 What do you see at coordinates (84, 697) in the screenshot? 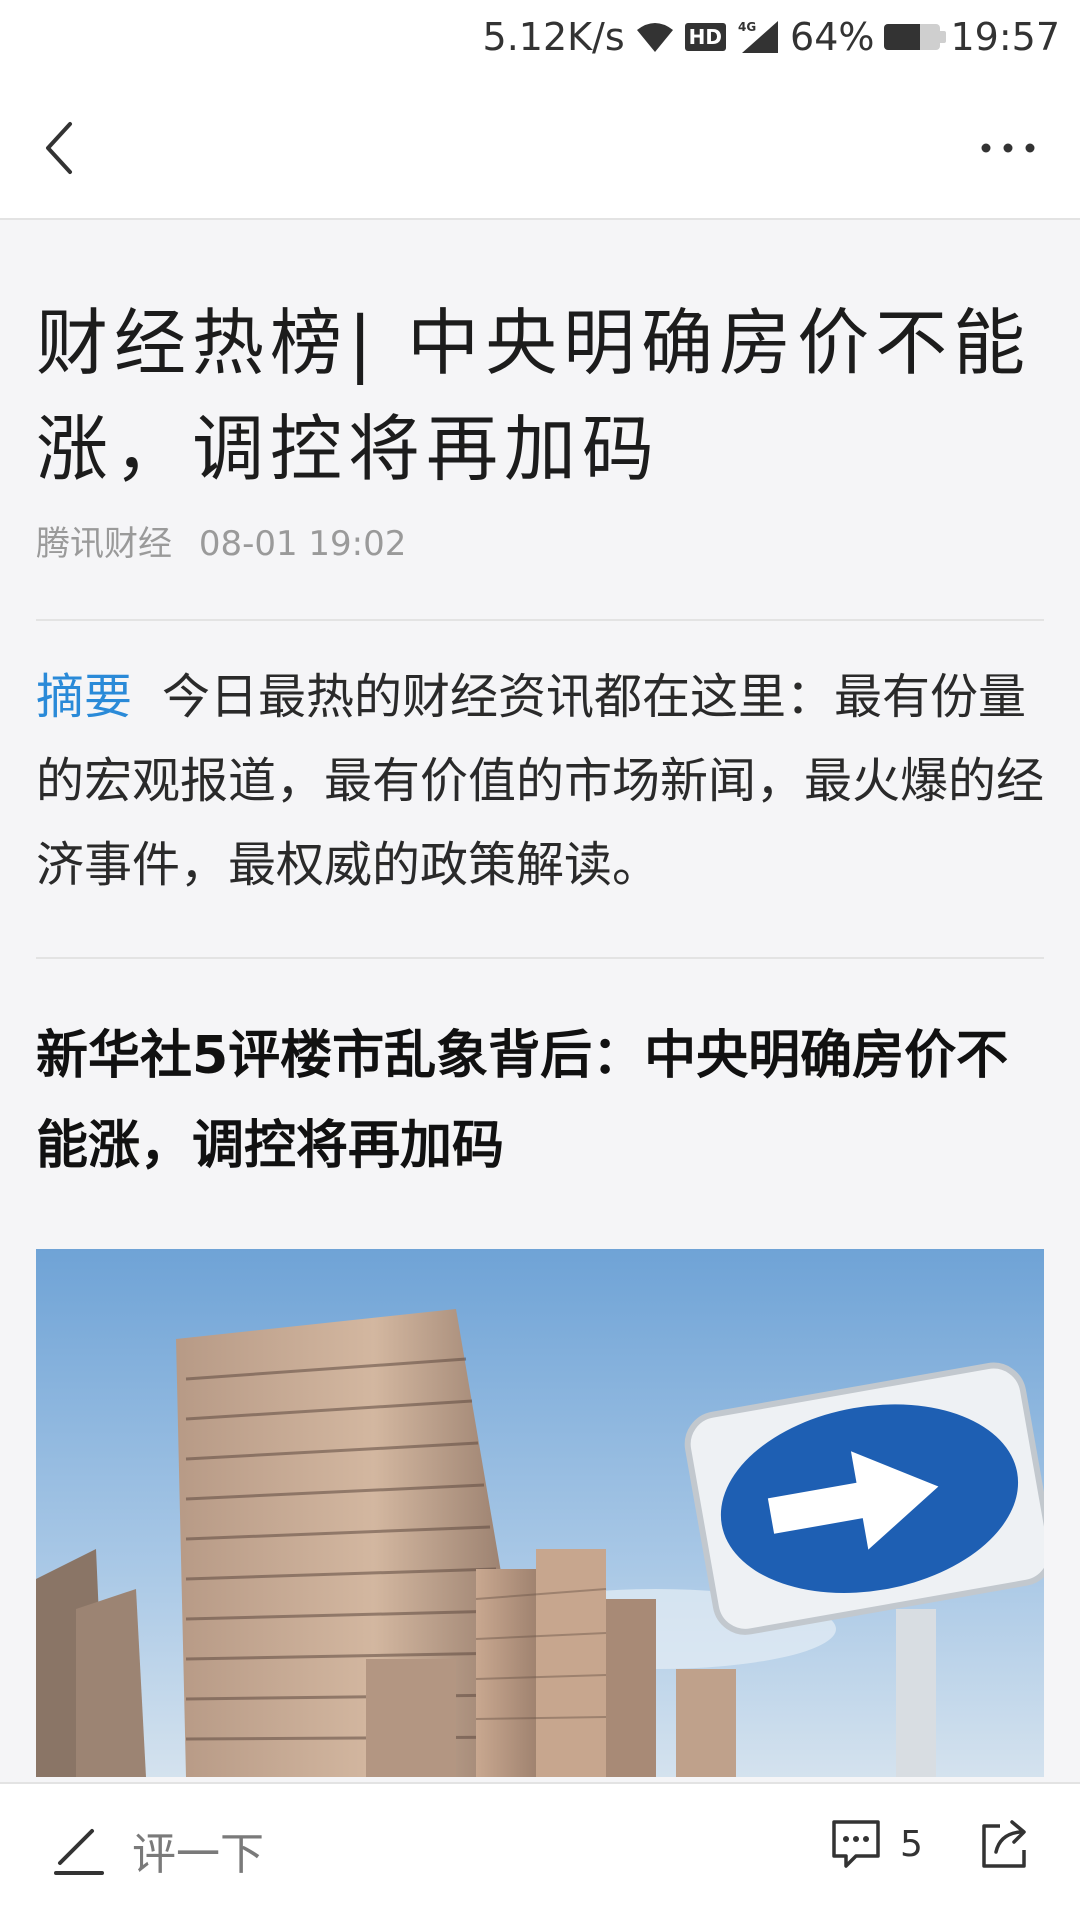
I see `abstract-label: 摘要` at bounding box center [84, 697].